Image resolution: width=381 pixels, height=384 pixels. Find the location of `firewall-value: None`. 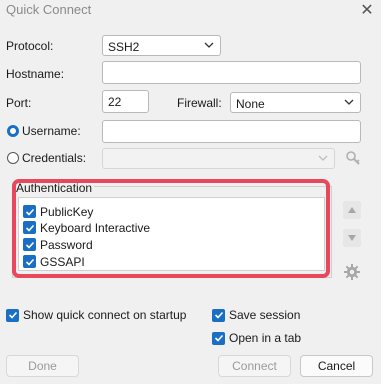

firewall-value: None is located at coordinates (250, 104).